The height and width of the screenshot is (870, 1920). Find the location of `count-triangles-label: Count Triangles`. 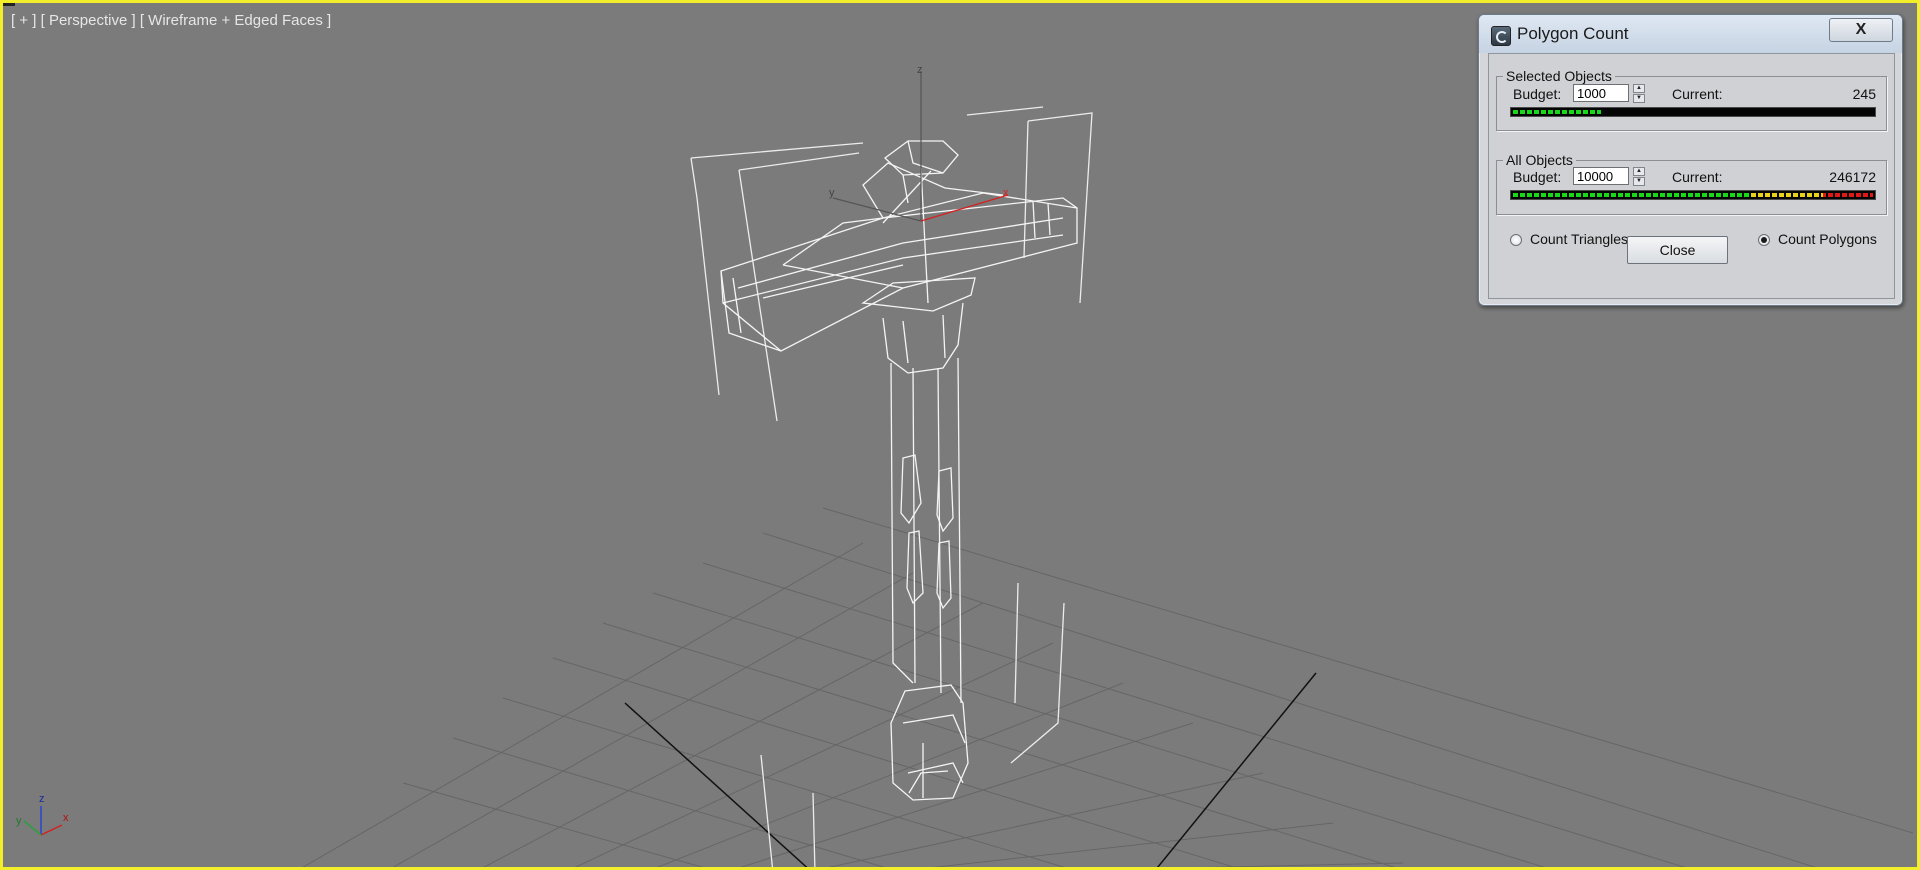

count-triangles-label: Count Triangles is located at coordinates (1579, 239).